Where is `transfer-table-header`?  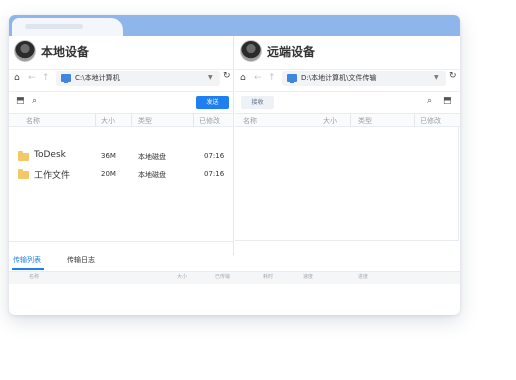 transfer-table-header is located at coordinates (234, 277).